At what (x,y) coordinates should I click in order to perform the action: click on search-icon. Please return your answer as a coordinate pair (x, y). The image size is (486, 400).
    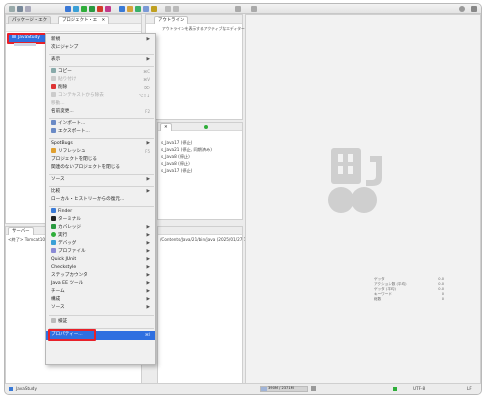
    Looking at the image, I should click on (462, 9).